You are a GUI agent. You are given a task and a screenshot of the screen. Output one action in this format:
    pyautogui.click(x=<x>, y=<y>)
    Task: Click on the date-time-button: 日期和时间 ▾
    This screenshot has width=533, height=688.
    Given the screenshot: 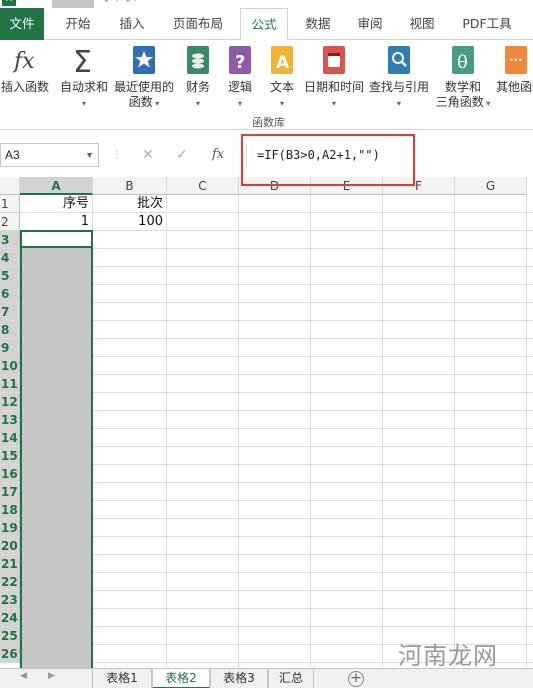 What is the action you would take?
    pyautogui.click(x=334, y=77)
    